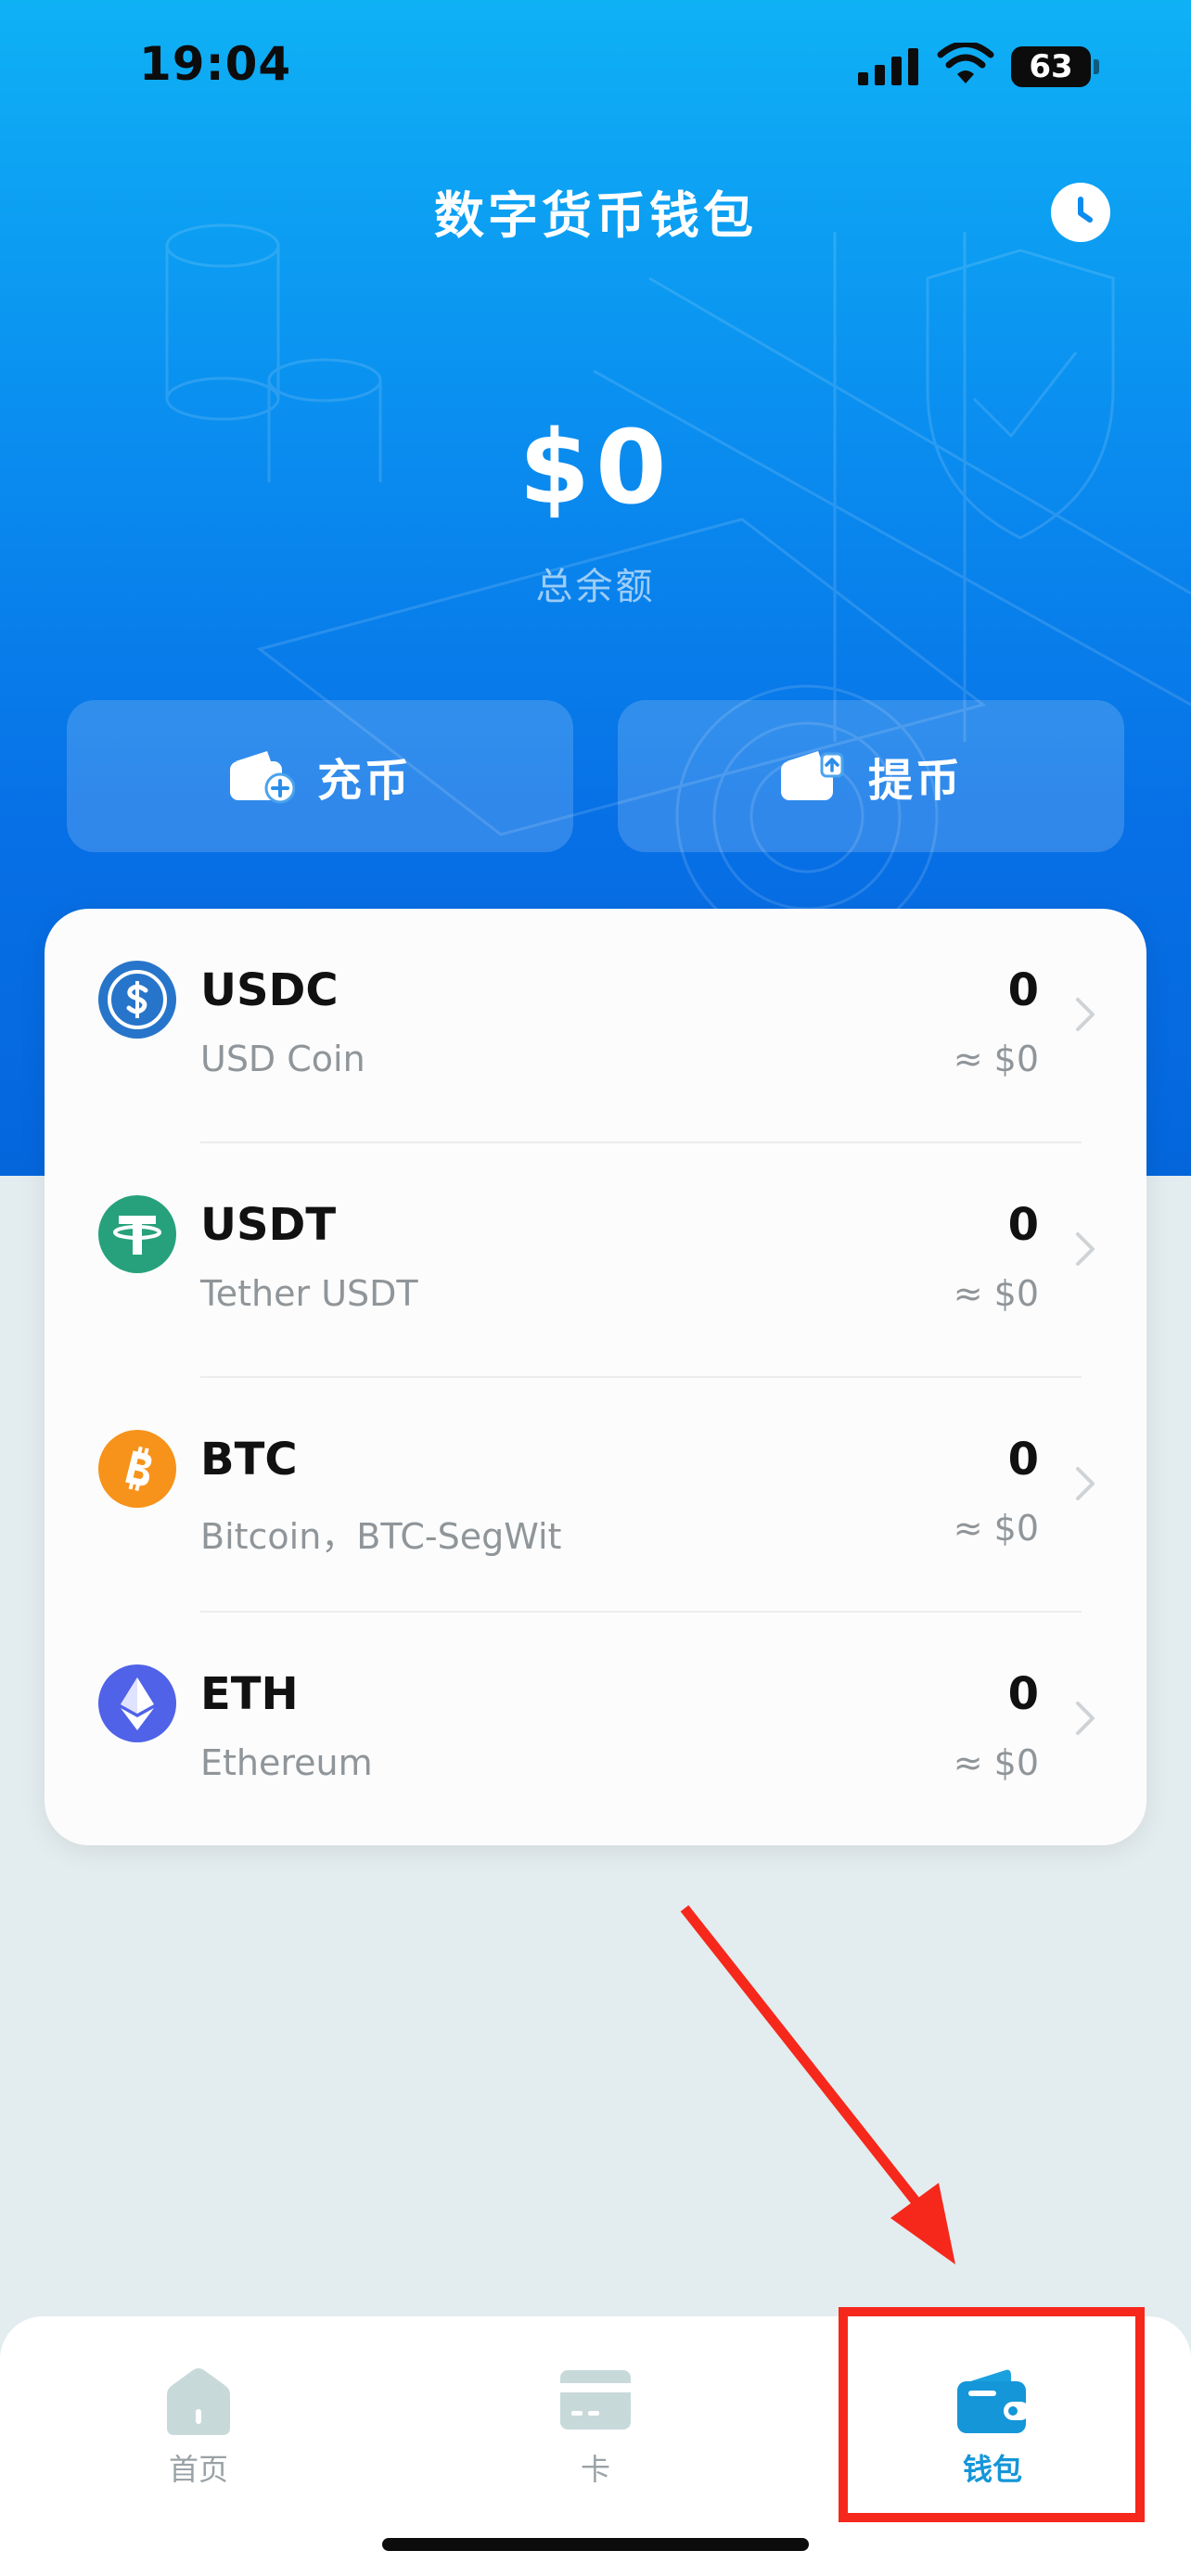 This screenshot has width=1191, height=2576. What do you see at coordinates (595, 2399) in the screenshot?
I see `card-icon` at bounding box center [595, 2399].